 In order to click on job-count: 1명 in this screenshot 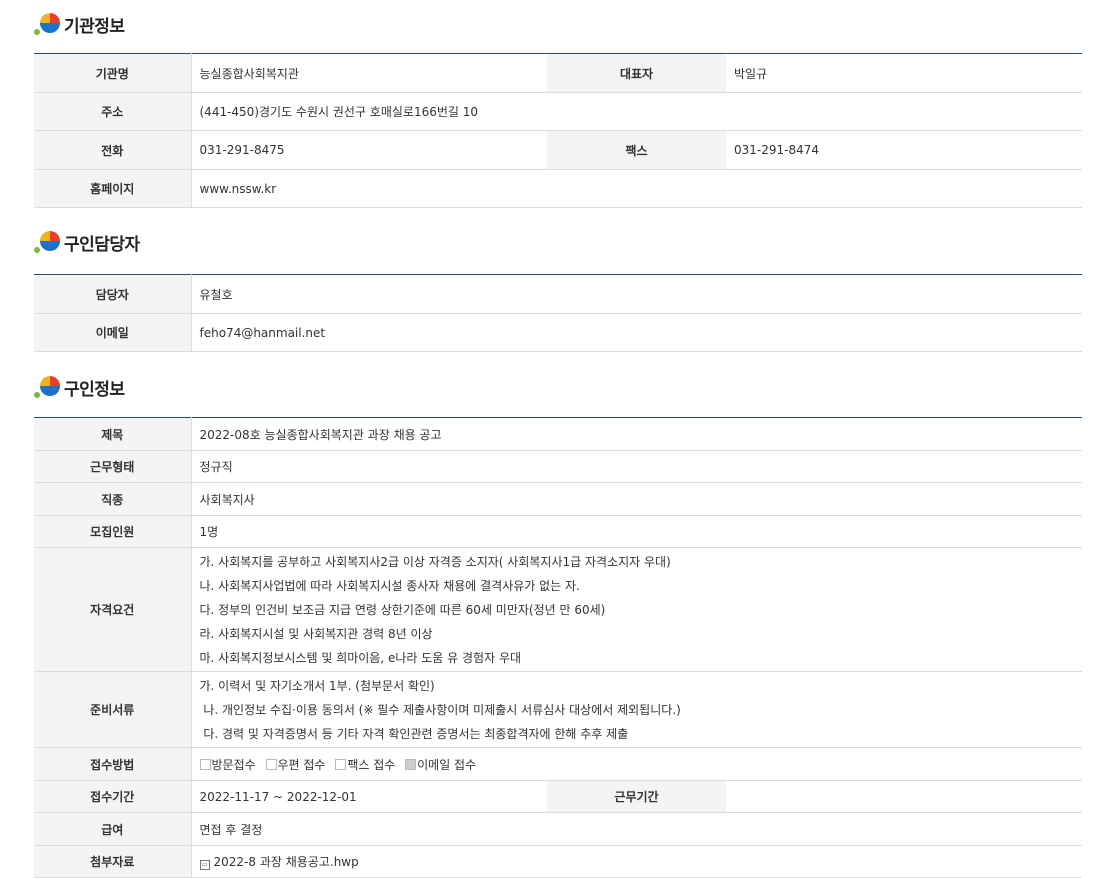, I will do `click(637, 531)`.